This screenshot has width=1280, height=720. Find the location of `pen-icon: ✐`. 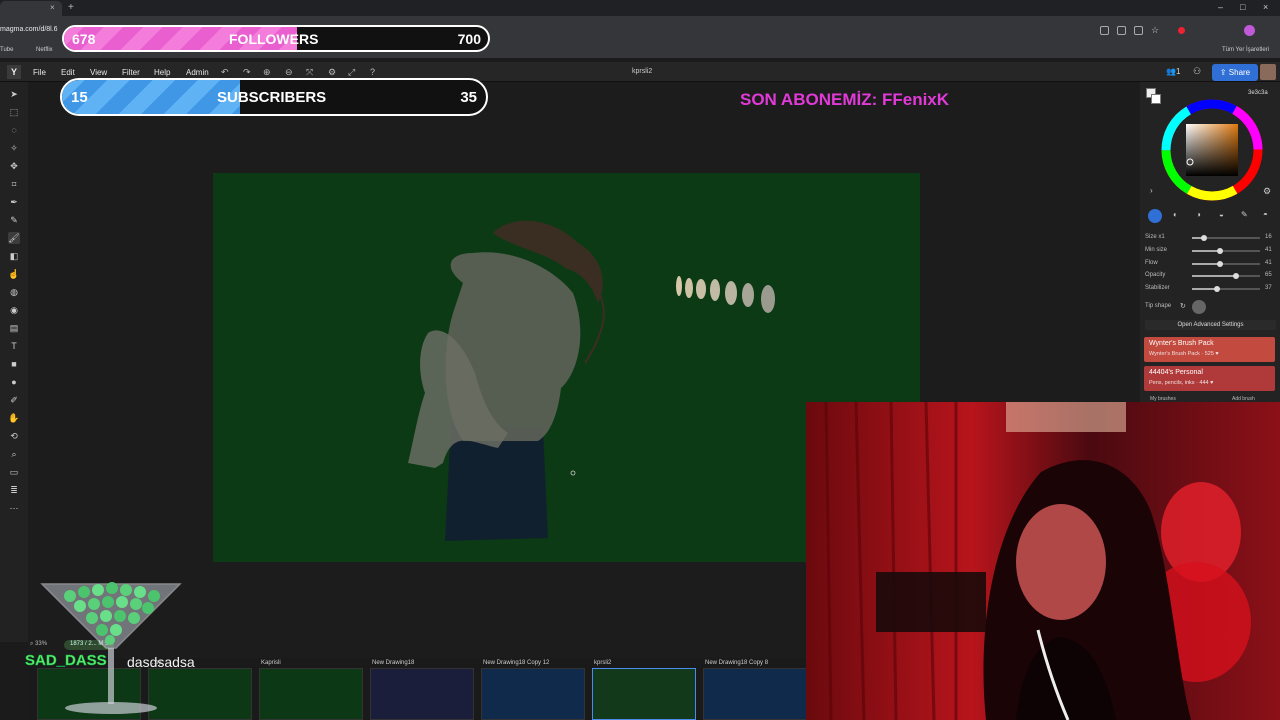

pen-icon: ✐ is located at coordinates (14, 400).